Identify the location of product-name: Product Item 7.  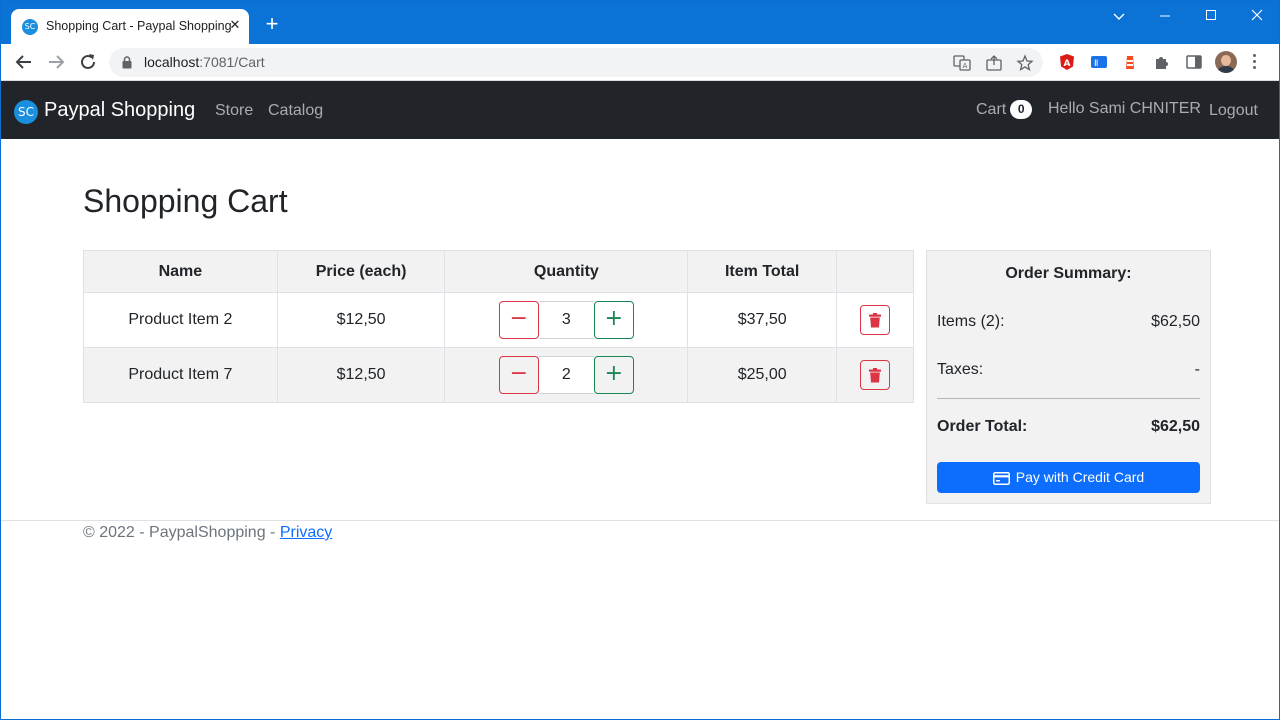
(180, 375).